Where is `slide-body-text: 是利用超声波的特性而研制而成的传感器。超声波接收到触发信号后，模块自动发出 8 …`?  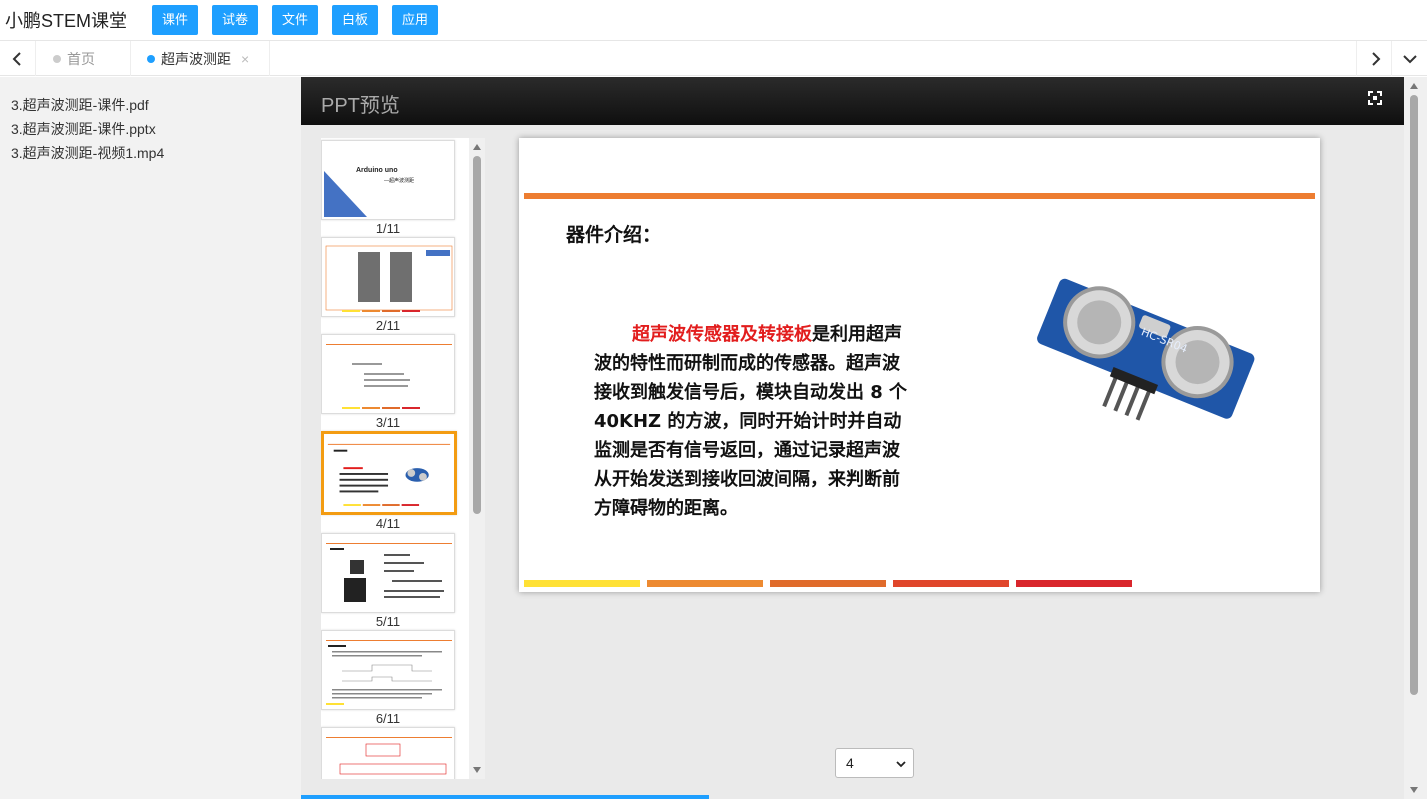
slide-body-text: 是利用超声波的特性而研制而成的传感器。超声波接收到触发信号后，模块自动发出 8 … is located at coordinates (751, 421).